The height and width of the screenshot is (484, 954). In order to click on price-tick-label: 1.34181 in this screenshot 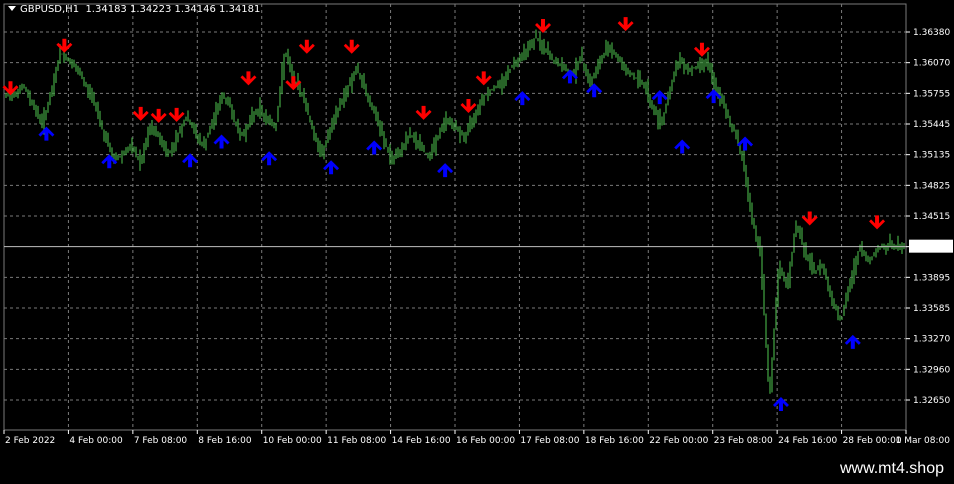, I will do `click(931, 248)`.